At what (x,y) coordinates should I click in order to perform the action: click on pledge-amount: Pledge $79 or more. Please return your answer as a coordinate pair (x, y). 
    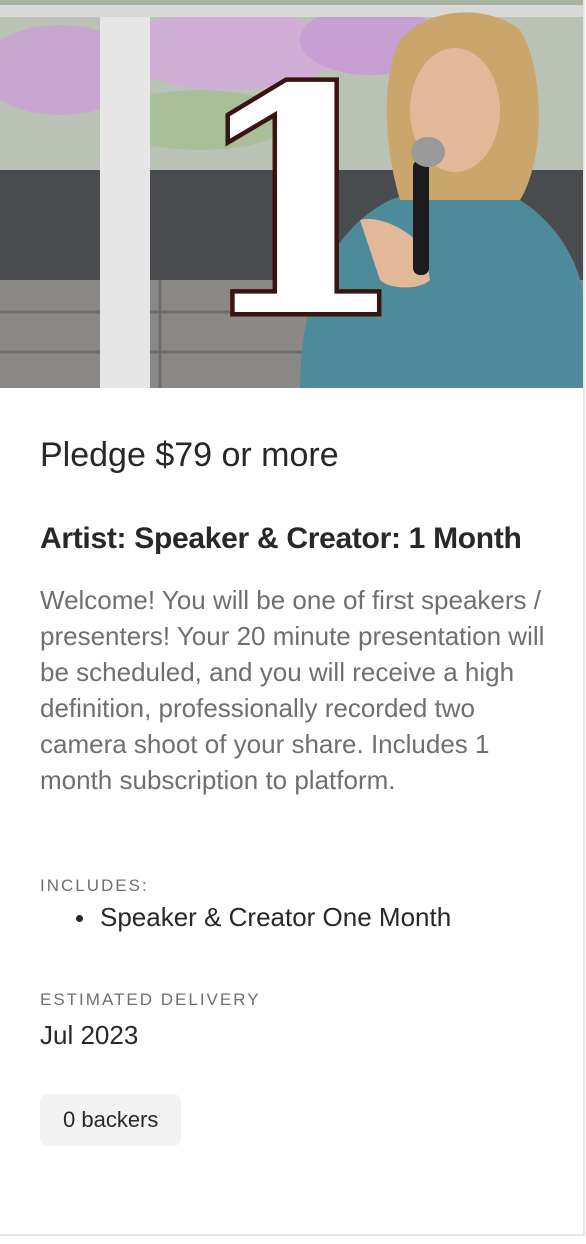
    Looking at the image, I should click on (189, 455).